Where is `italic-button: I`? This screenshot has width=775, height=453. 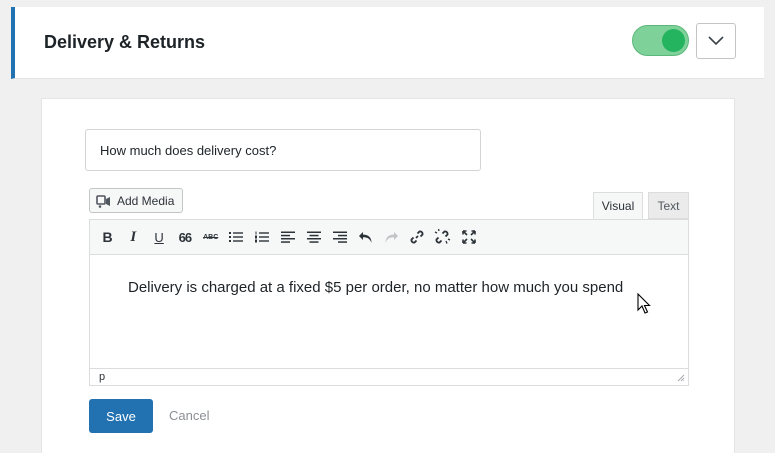 italic-button: I is located at coordinates (133, 237).